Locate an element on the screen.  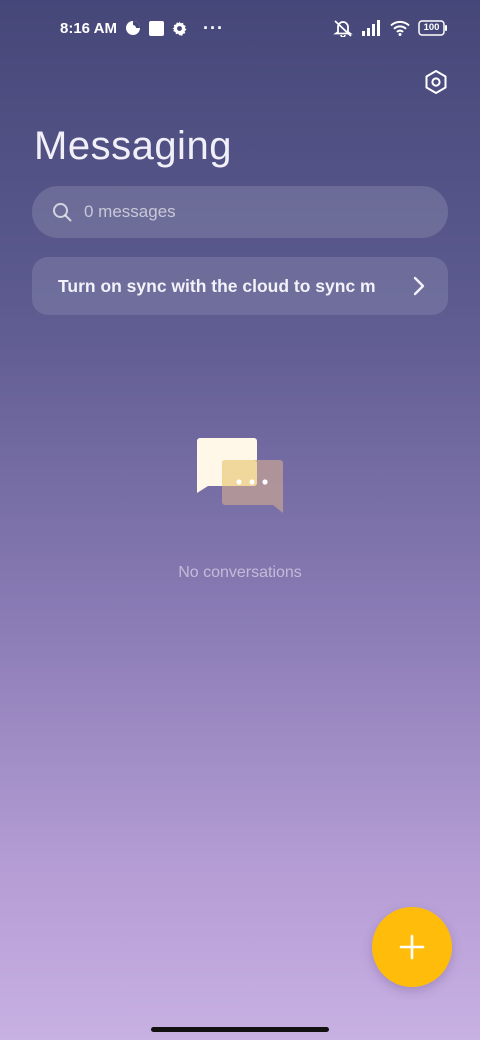
new-conversation-button is located at coordinates (412, 947).